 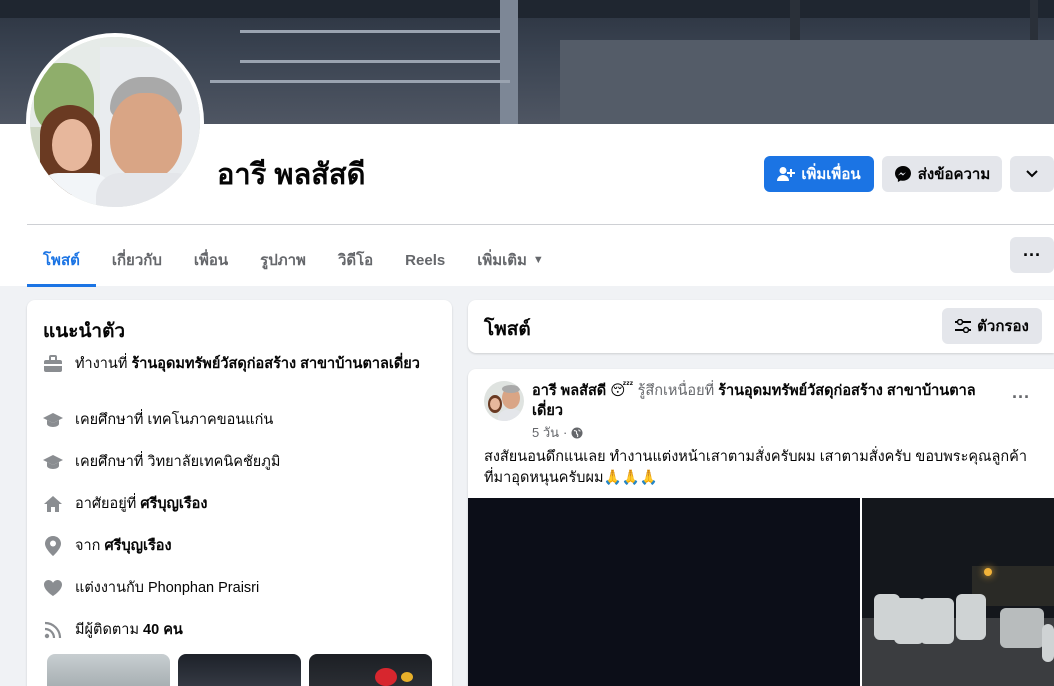 What do you see at coordinates (963, 326) in the screenshot?
I see `filter-icon` at bounding box center [963, 326].